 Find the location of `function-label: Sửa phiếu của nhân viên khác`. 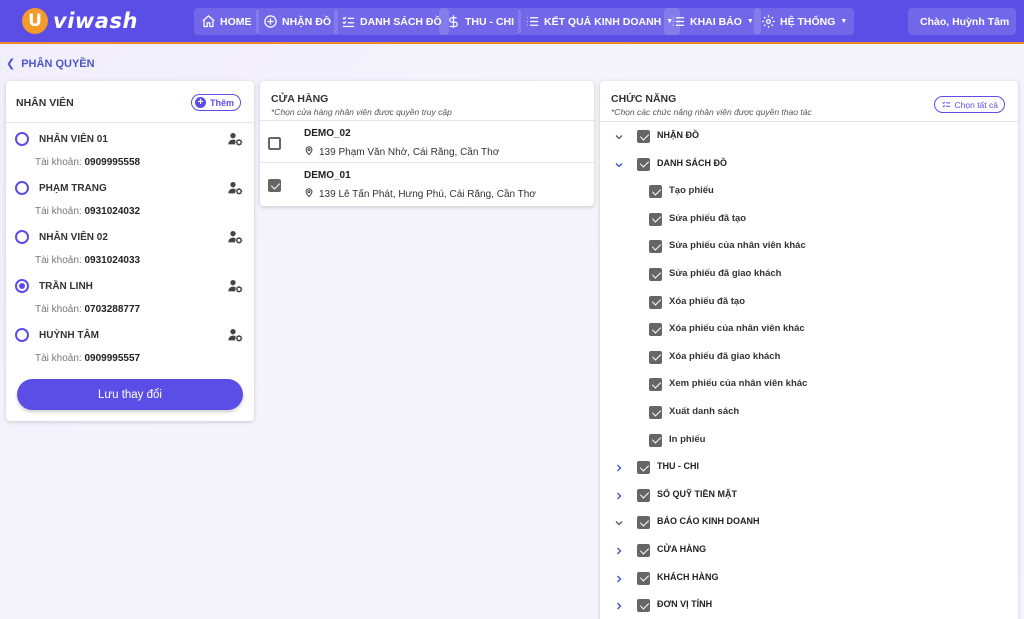

function-label: Sửa phiếu của nhân viên khác is located at coordinates (737, 246).